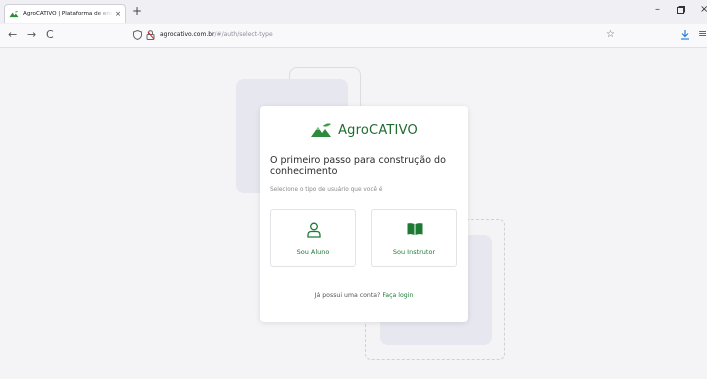 This screenshot has width=707, height=379. What do you see at coordinates (657, 10) in the screenshot?
I see `minimize-button: –` at bounding box center [657, 10].